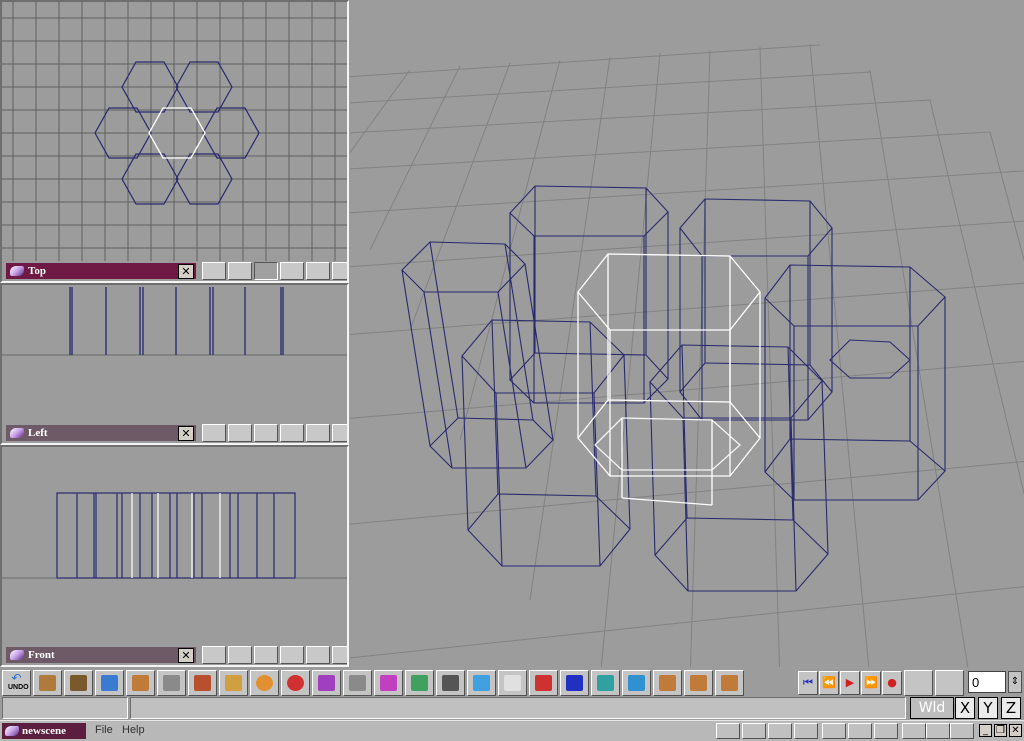 This screenshot has height=741, width=1024. I want to click on half-sphere-button, so click(295, 683).